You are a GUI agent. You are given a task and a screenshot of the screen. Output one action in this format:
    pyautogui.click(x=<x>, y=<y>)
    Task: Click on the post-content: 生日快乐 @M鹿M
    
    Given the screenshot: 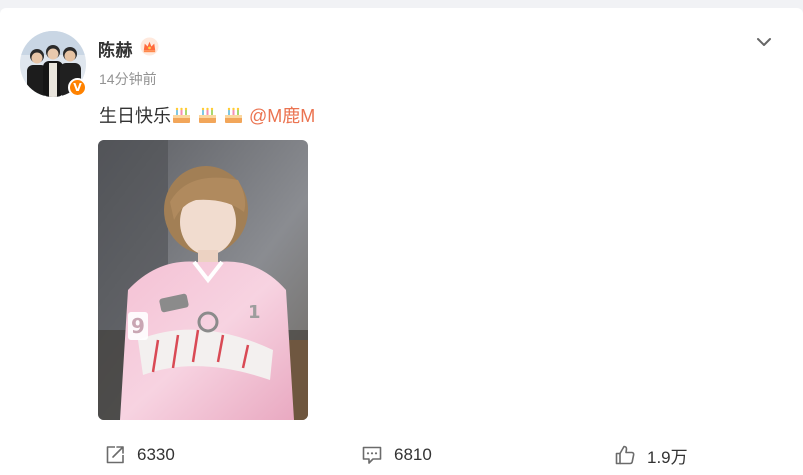 What is the action you would take?
    pyautogui.click(x=207, y=116)
    